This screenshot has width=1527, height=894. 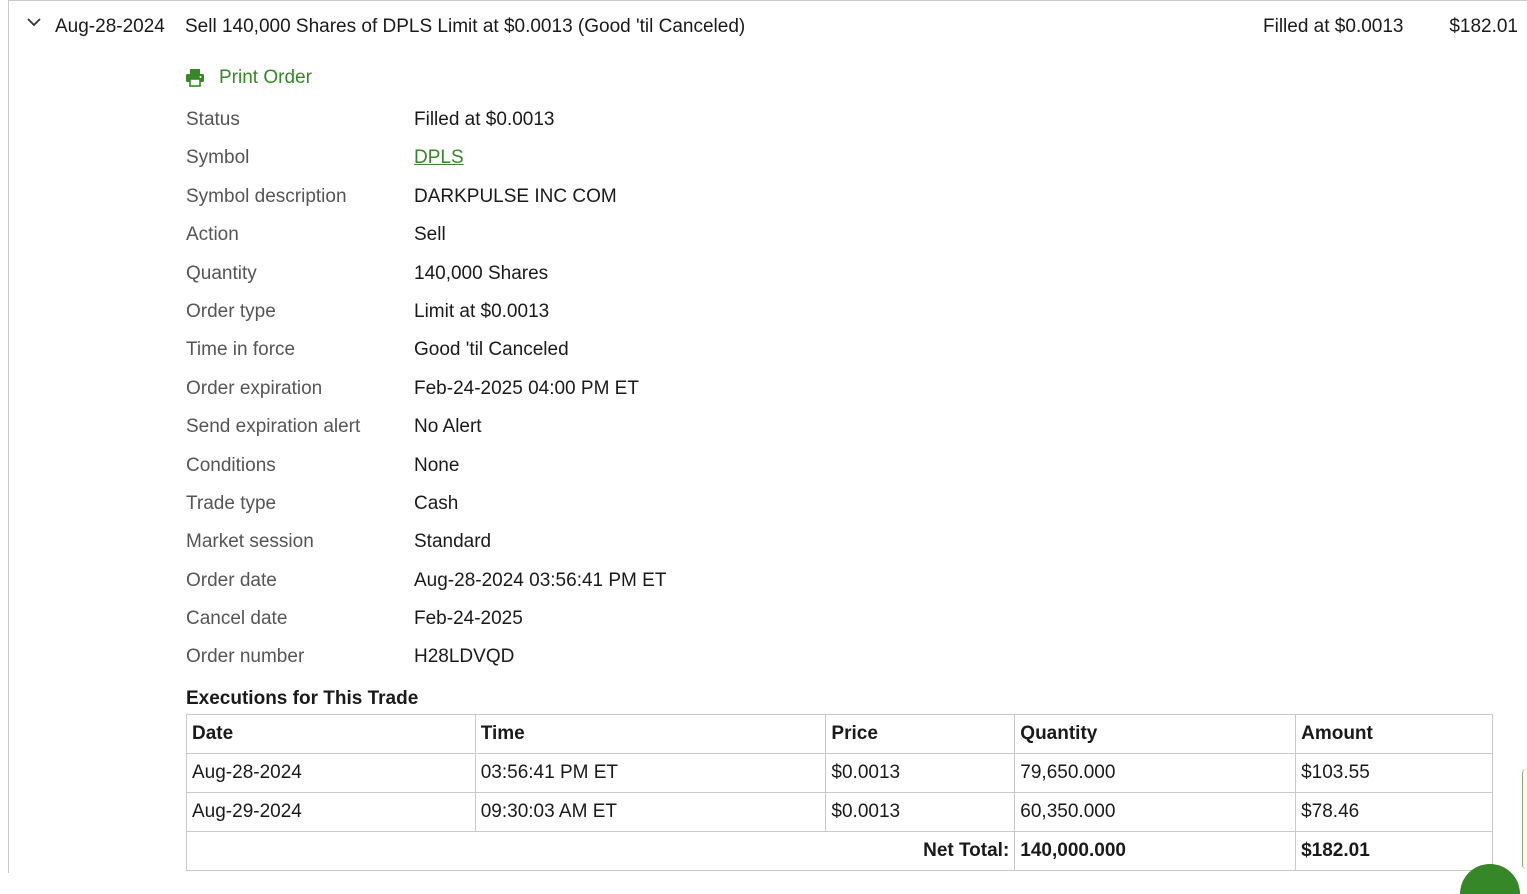 I want to click on detail-value: None, so click(x=437, y=465).